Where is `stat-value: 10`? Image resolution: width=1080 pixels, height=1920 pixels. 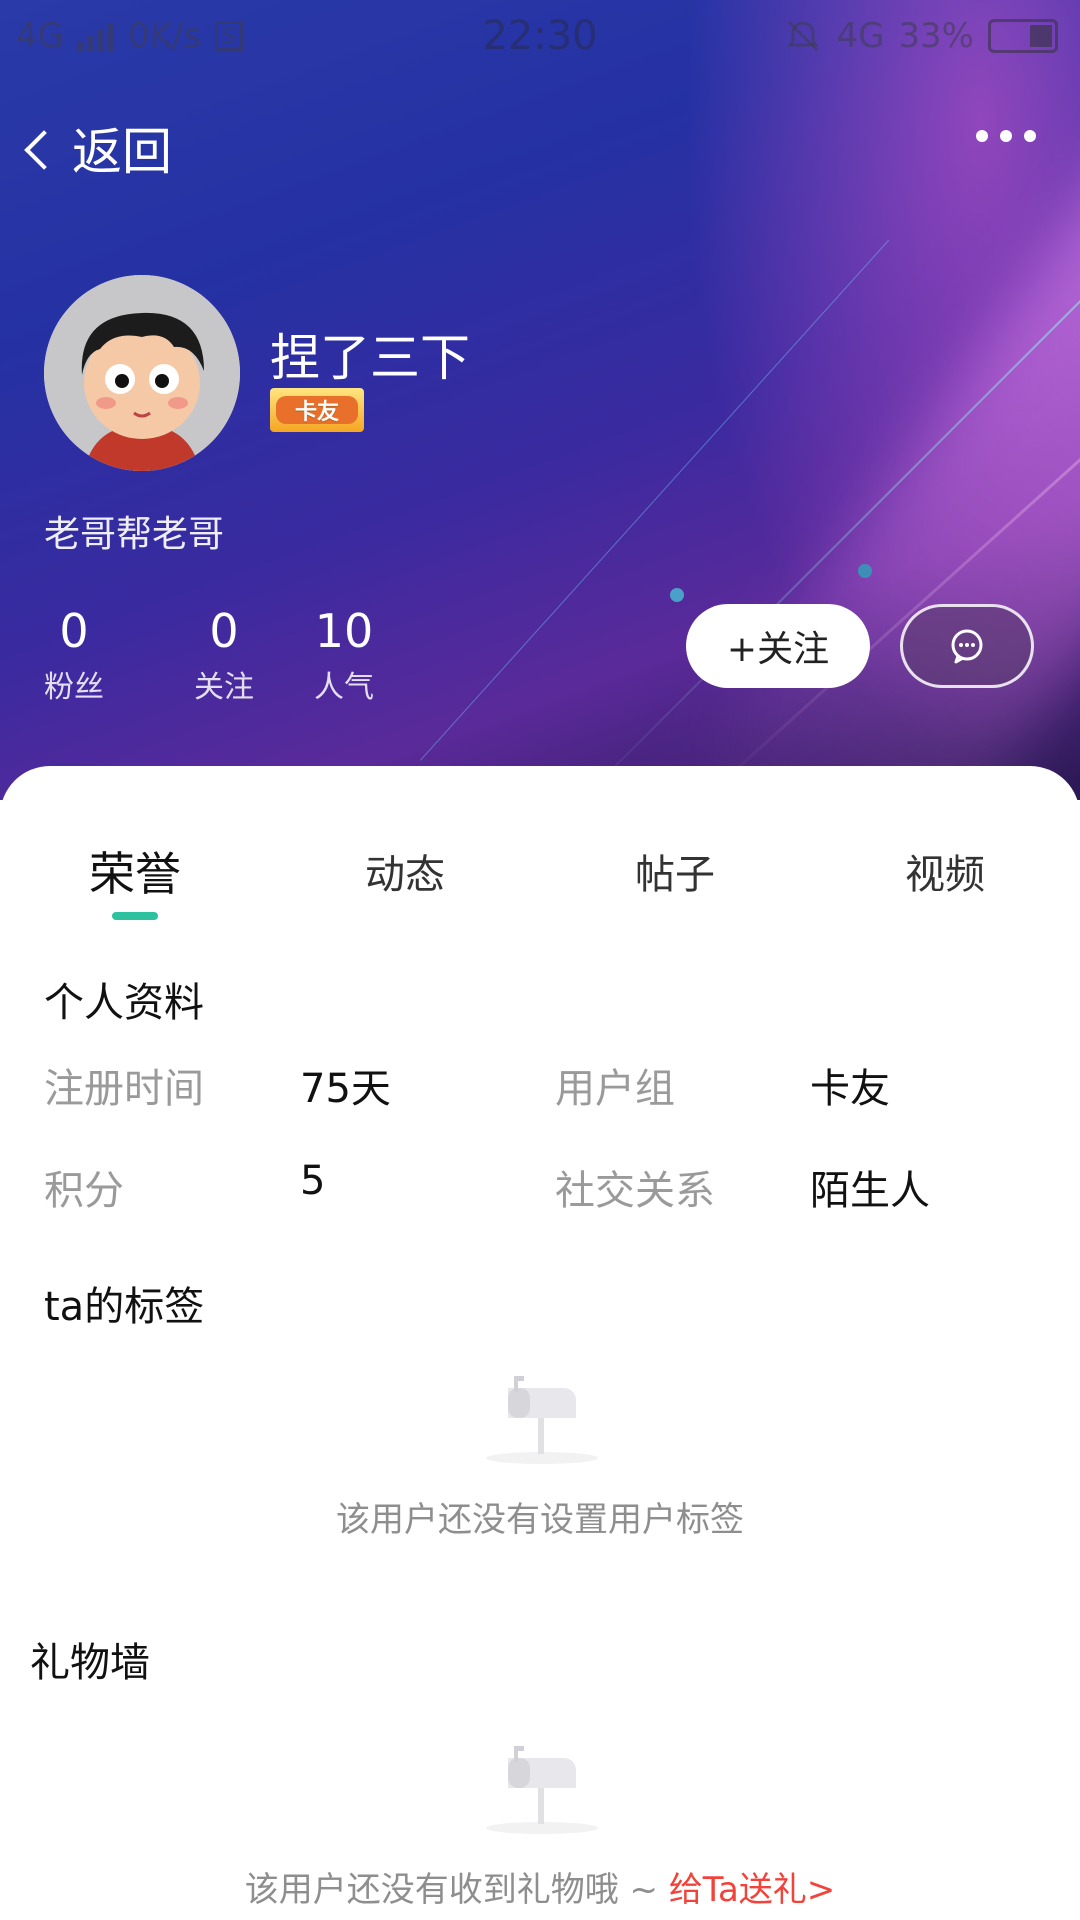 stat-value: 10 is located at coordinates (344, 631).